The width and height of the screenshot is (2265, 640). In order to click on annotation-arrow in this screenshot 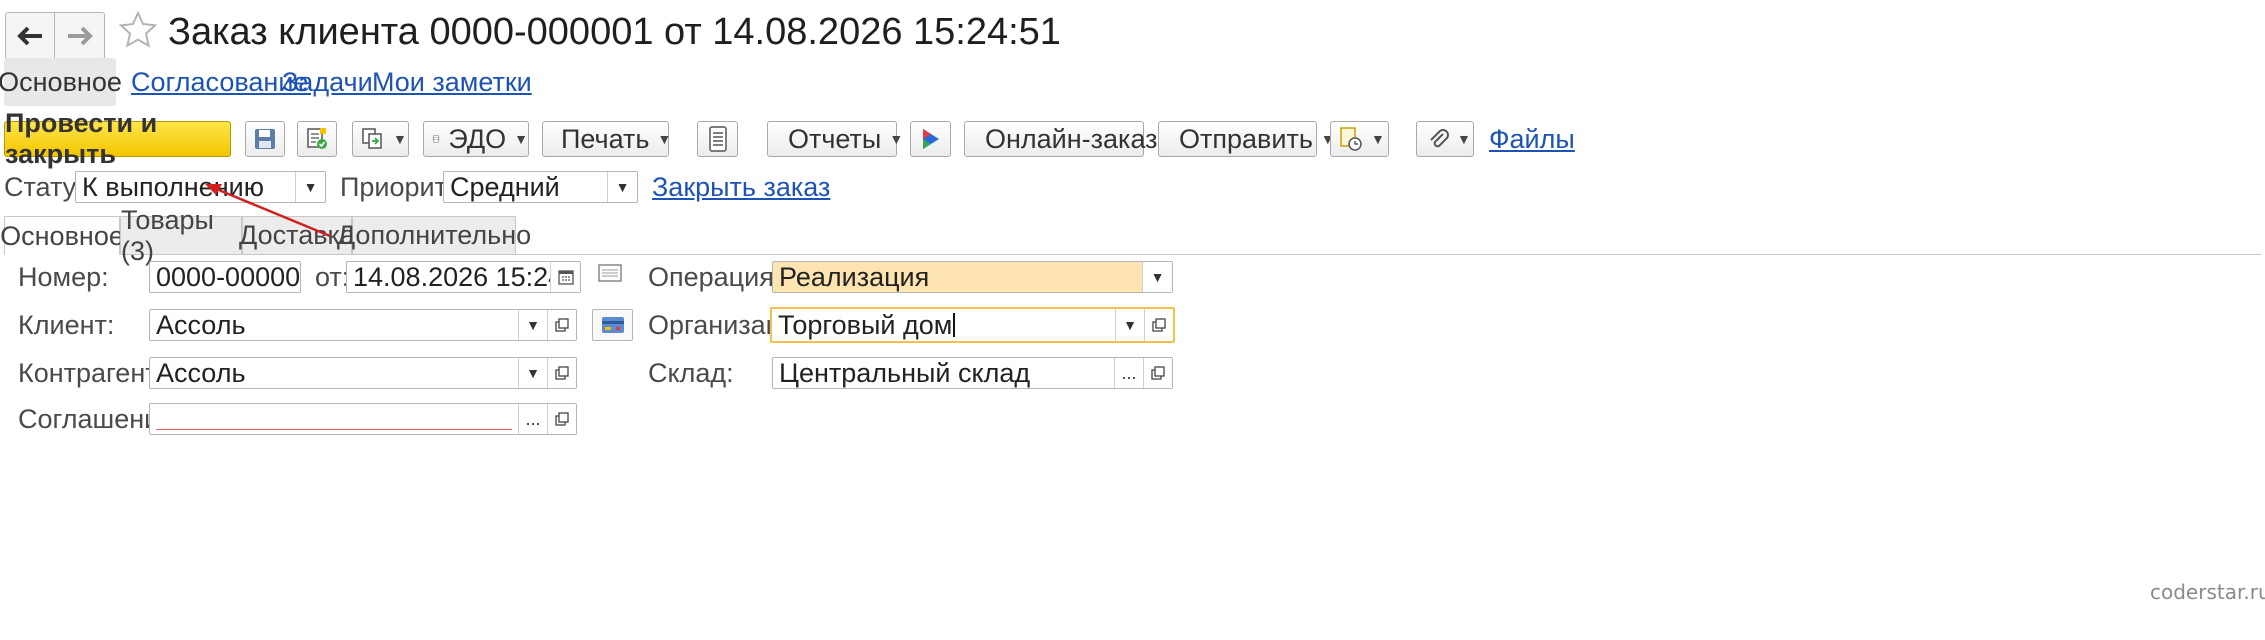, I will do `click(268, 211)`.